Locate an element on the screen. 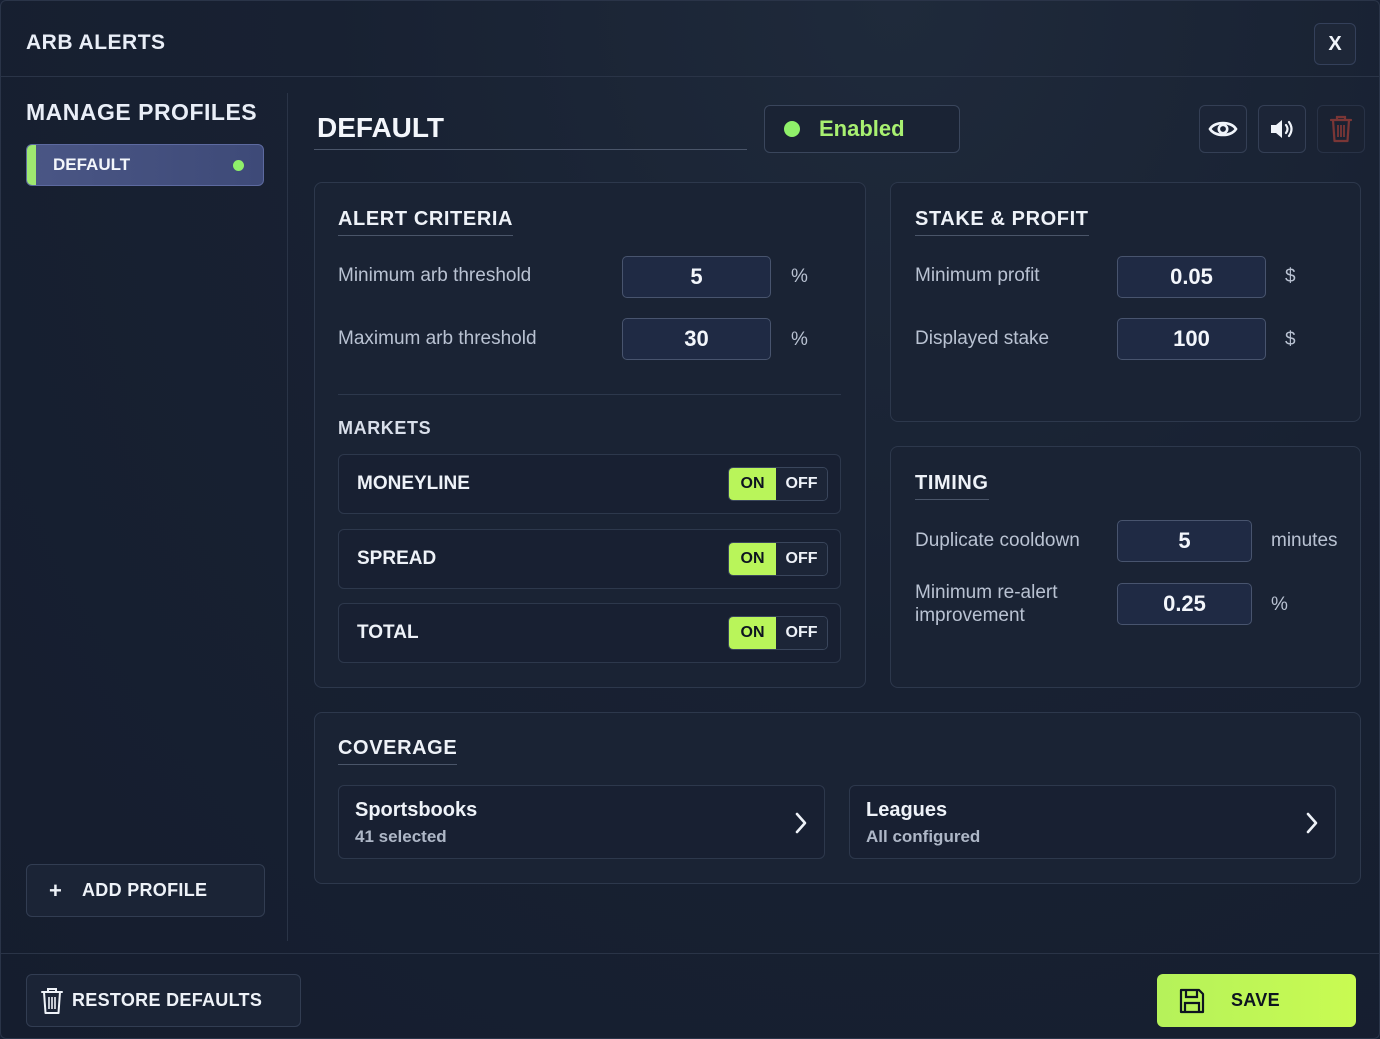 This screenshot has height=1039, width=1380. add-profile-label: ADD PROFILE is located at coordinates (145, 890).